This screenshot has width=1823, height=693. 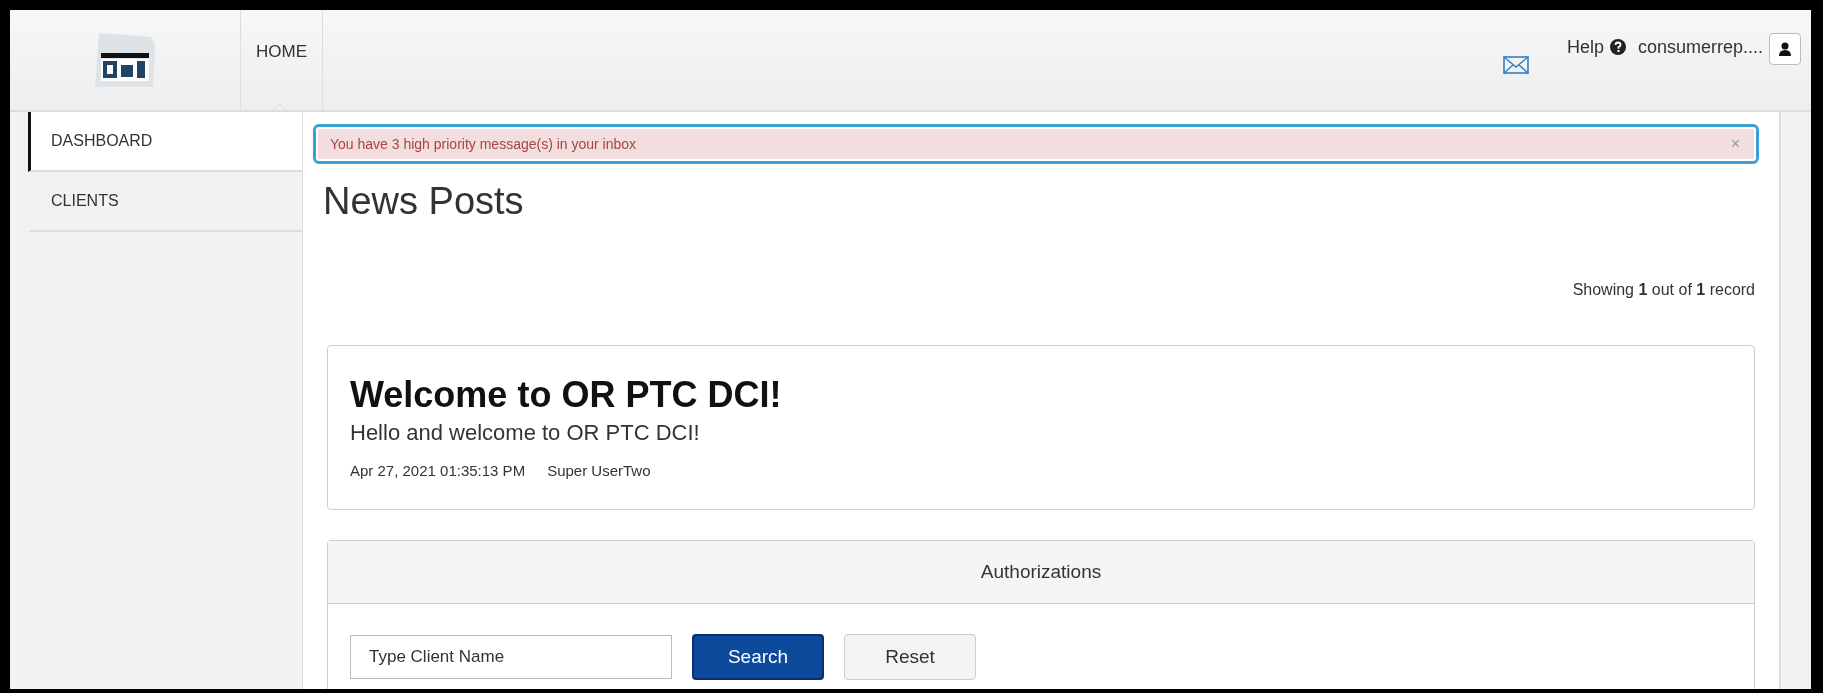 What do you see at coordinates (1617, 47) in the screenshot?
I see `help-icon` at bounding box center [1617, 47].